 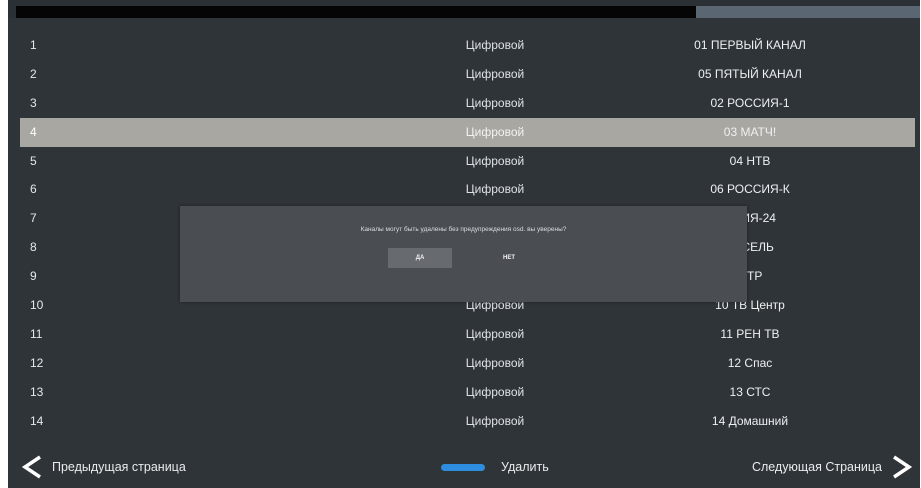 What do you see at coordinates (33, 189) in the screenshot?
I see `channel-number: 6` at bounding box center [33, 189].